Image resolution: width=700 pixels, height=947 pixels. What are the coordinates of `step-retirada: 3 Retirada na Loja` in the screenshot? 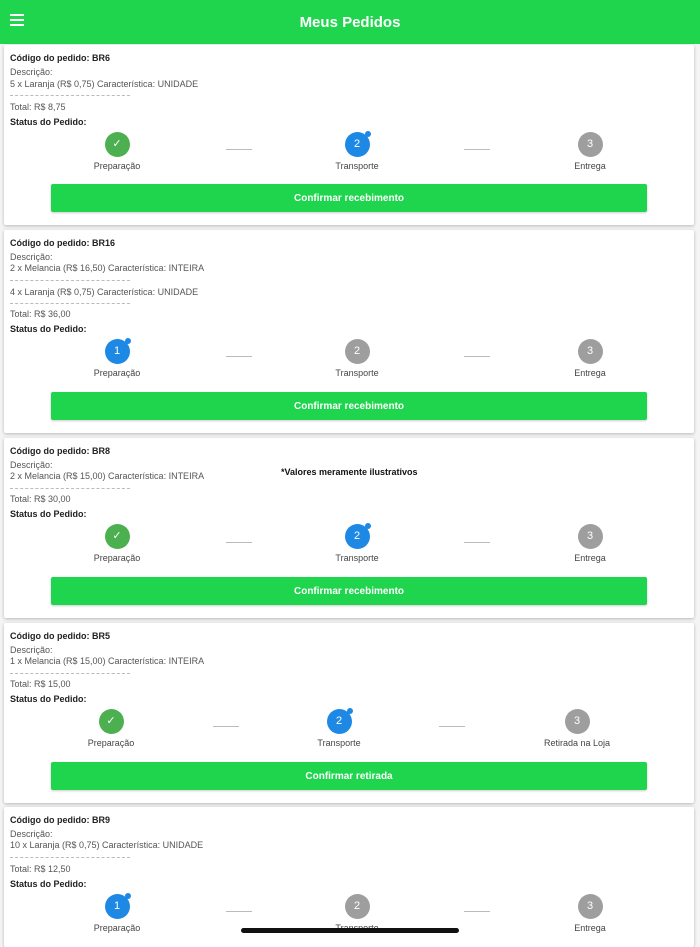 It's located at (577, 728).